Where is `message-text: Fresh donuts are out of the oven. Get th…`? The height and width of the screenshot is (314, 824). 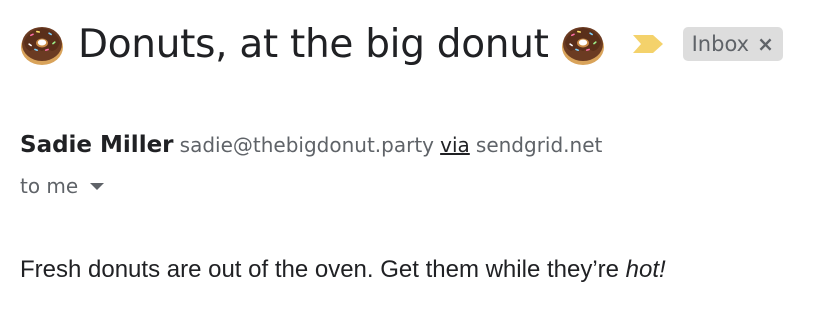
message-text: Fresh donuts are out of the oven. Get th… is located at coordinates (323, 269).